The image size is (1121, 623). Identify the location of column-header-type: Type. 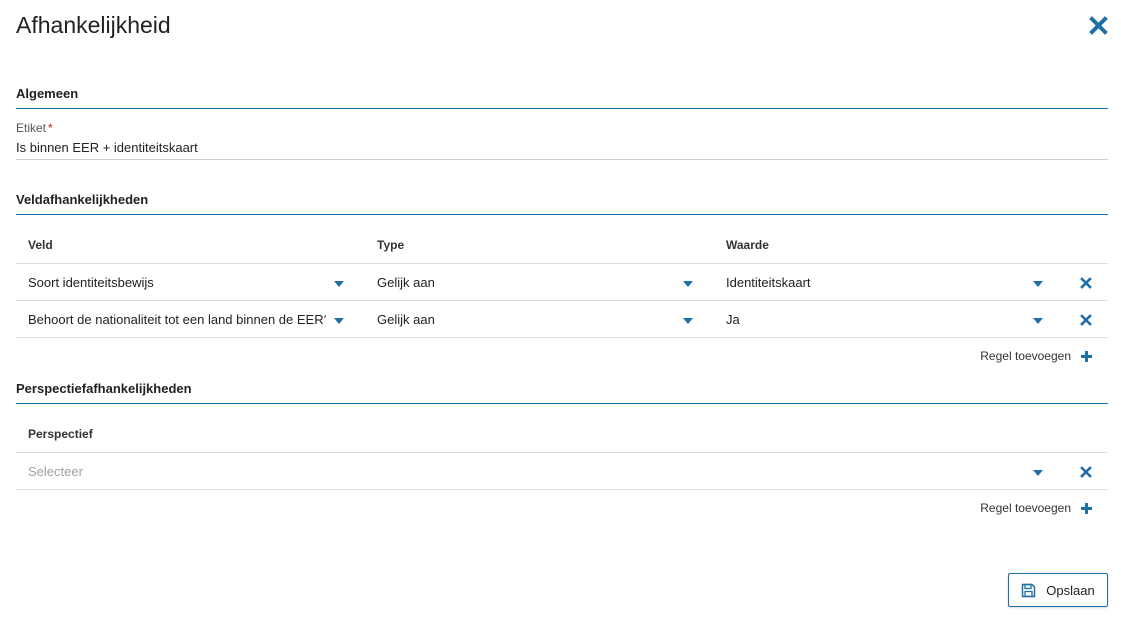
(391, 245).